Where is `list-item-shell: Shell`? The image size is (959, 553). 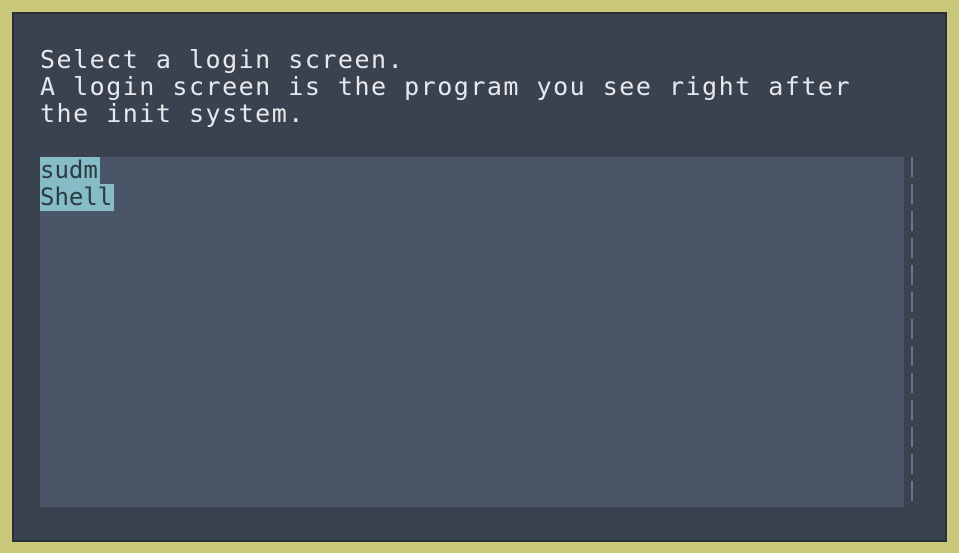
list-item-shell: Shell is located at coordinates (77, 197).